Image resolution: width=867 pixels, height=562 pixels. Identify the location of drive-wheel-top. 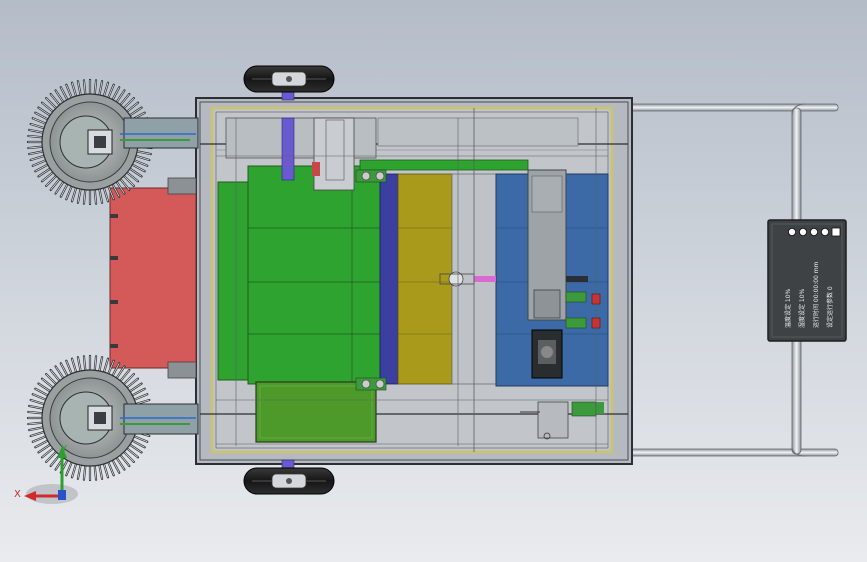
(289, 83).